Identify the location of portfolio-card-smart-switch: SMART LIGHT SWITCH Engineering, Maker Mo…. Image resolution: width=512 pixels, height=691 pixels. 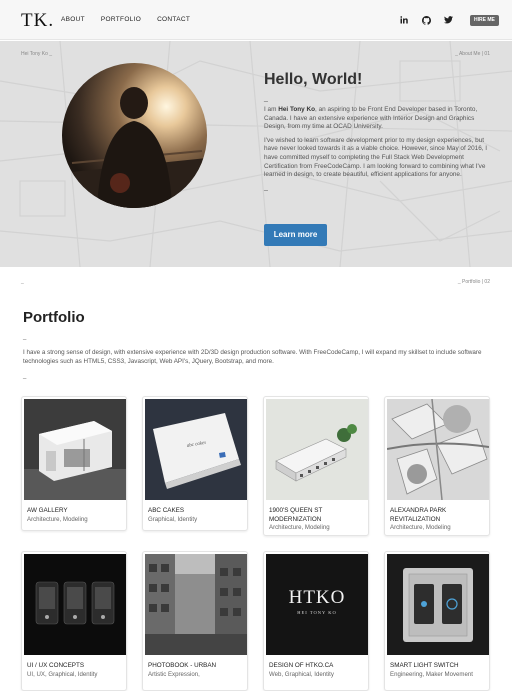
(437, 621).